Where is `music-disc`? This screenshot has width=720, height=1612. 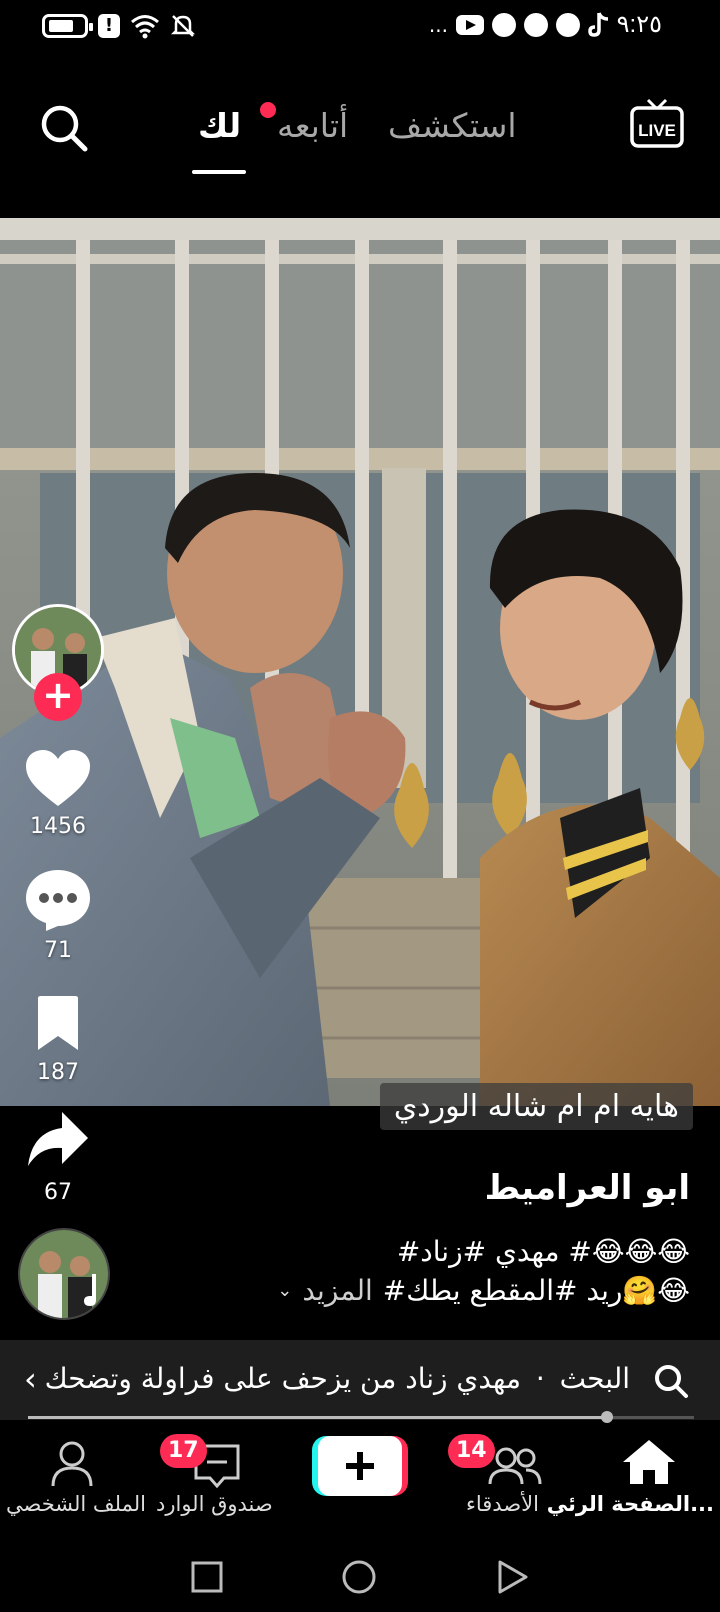
music-disc is located at coordinates (64, 1274).